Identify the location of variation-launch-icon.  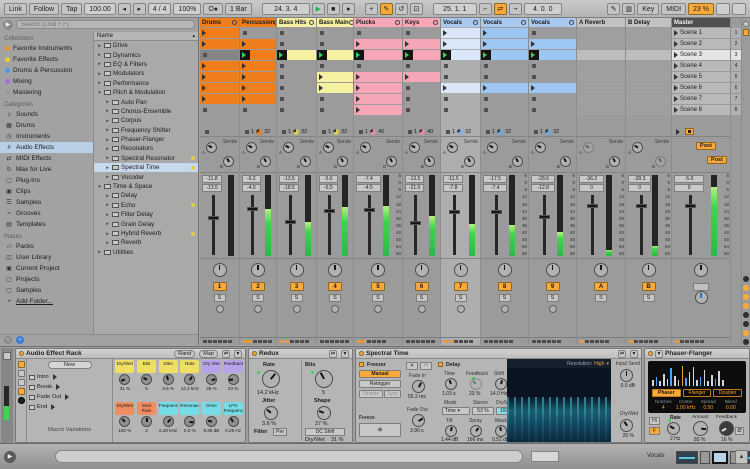
(53, 407).